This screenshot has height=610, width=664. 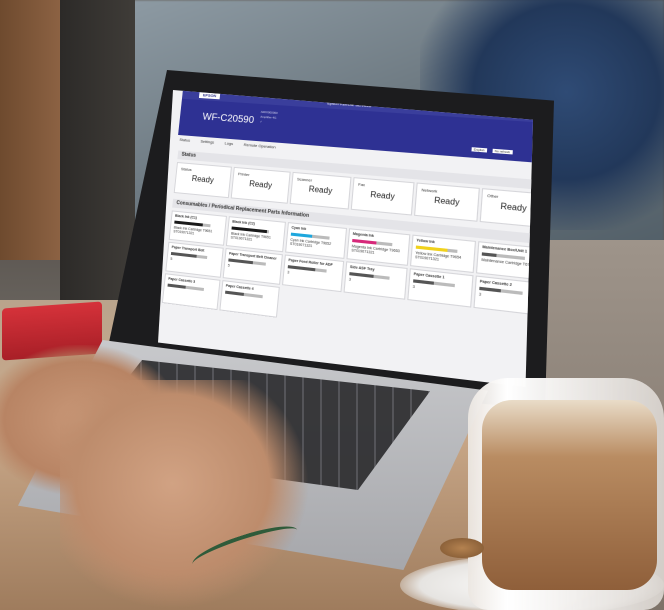 What do you see at coordinates (502, 152) in the screenshot?
I see `refresh-select: No refresh` at bounding box center [502, 152].